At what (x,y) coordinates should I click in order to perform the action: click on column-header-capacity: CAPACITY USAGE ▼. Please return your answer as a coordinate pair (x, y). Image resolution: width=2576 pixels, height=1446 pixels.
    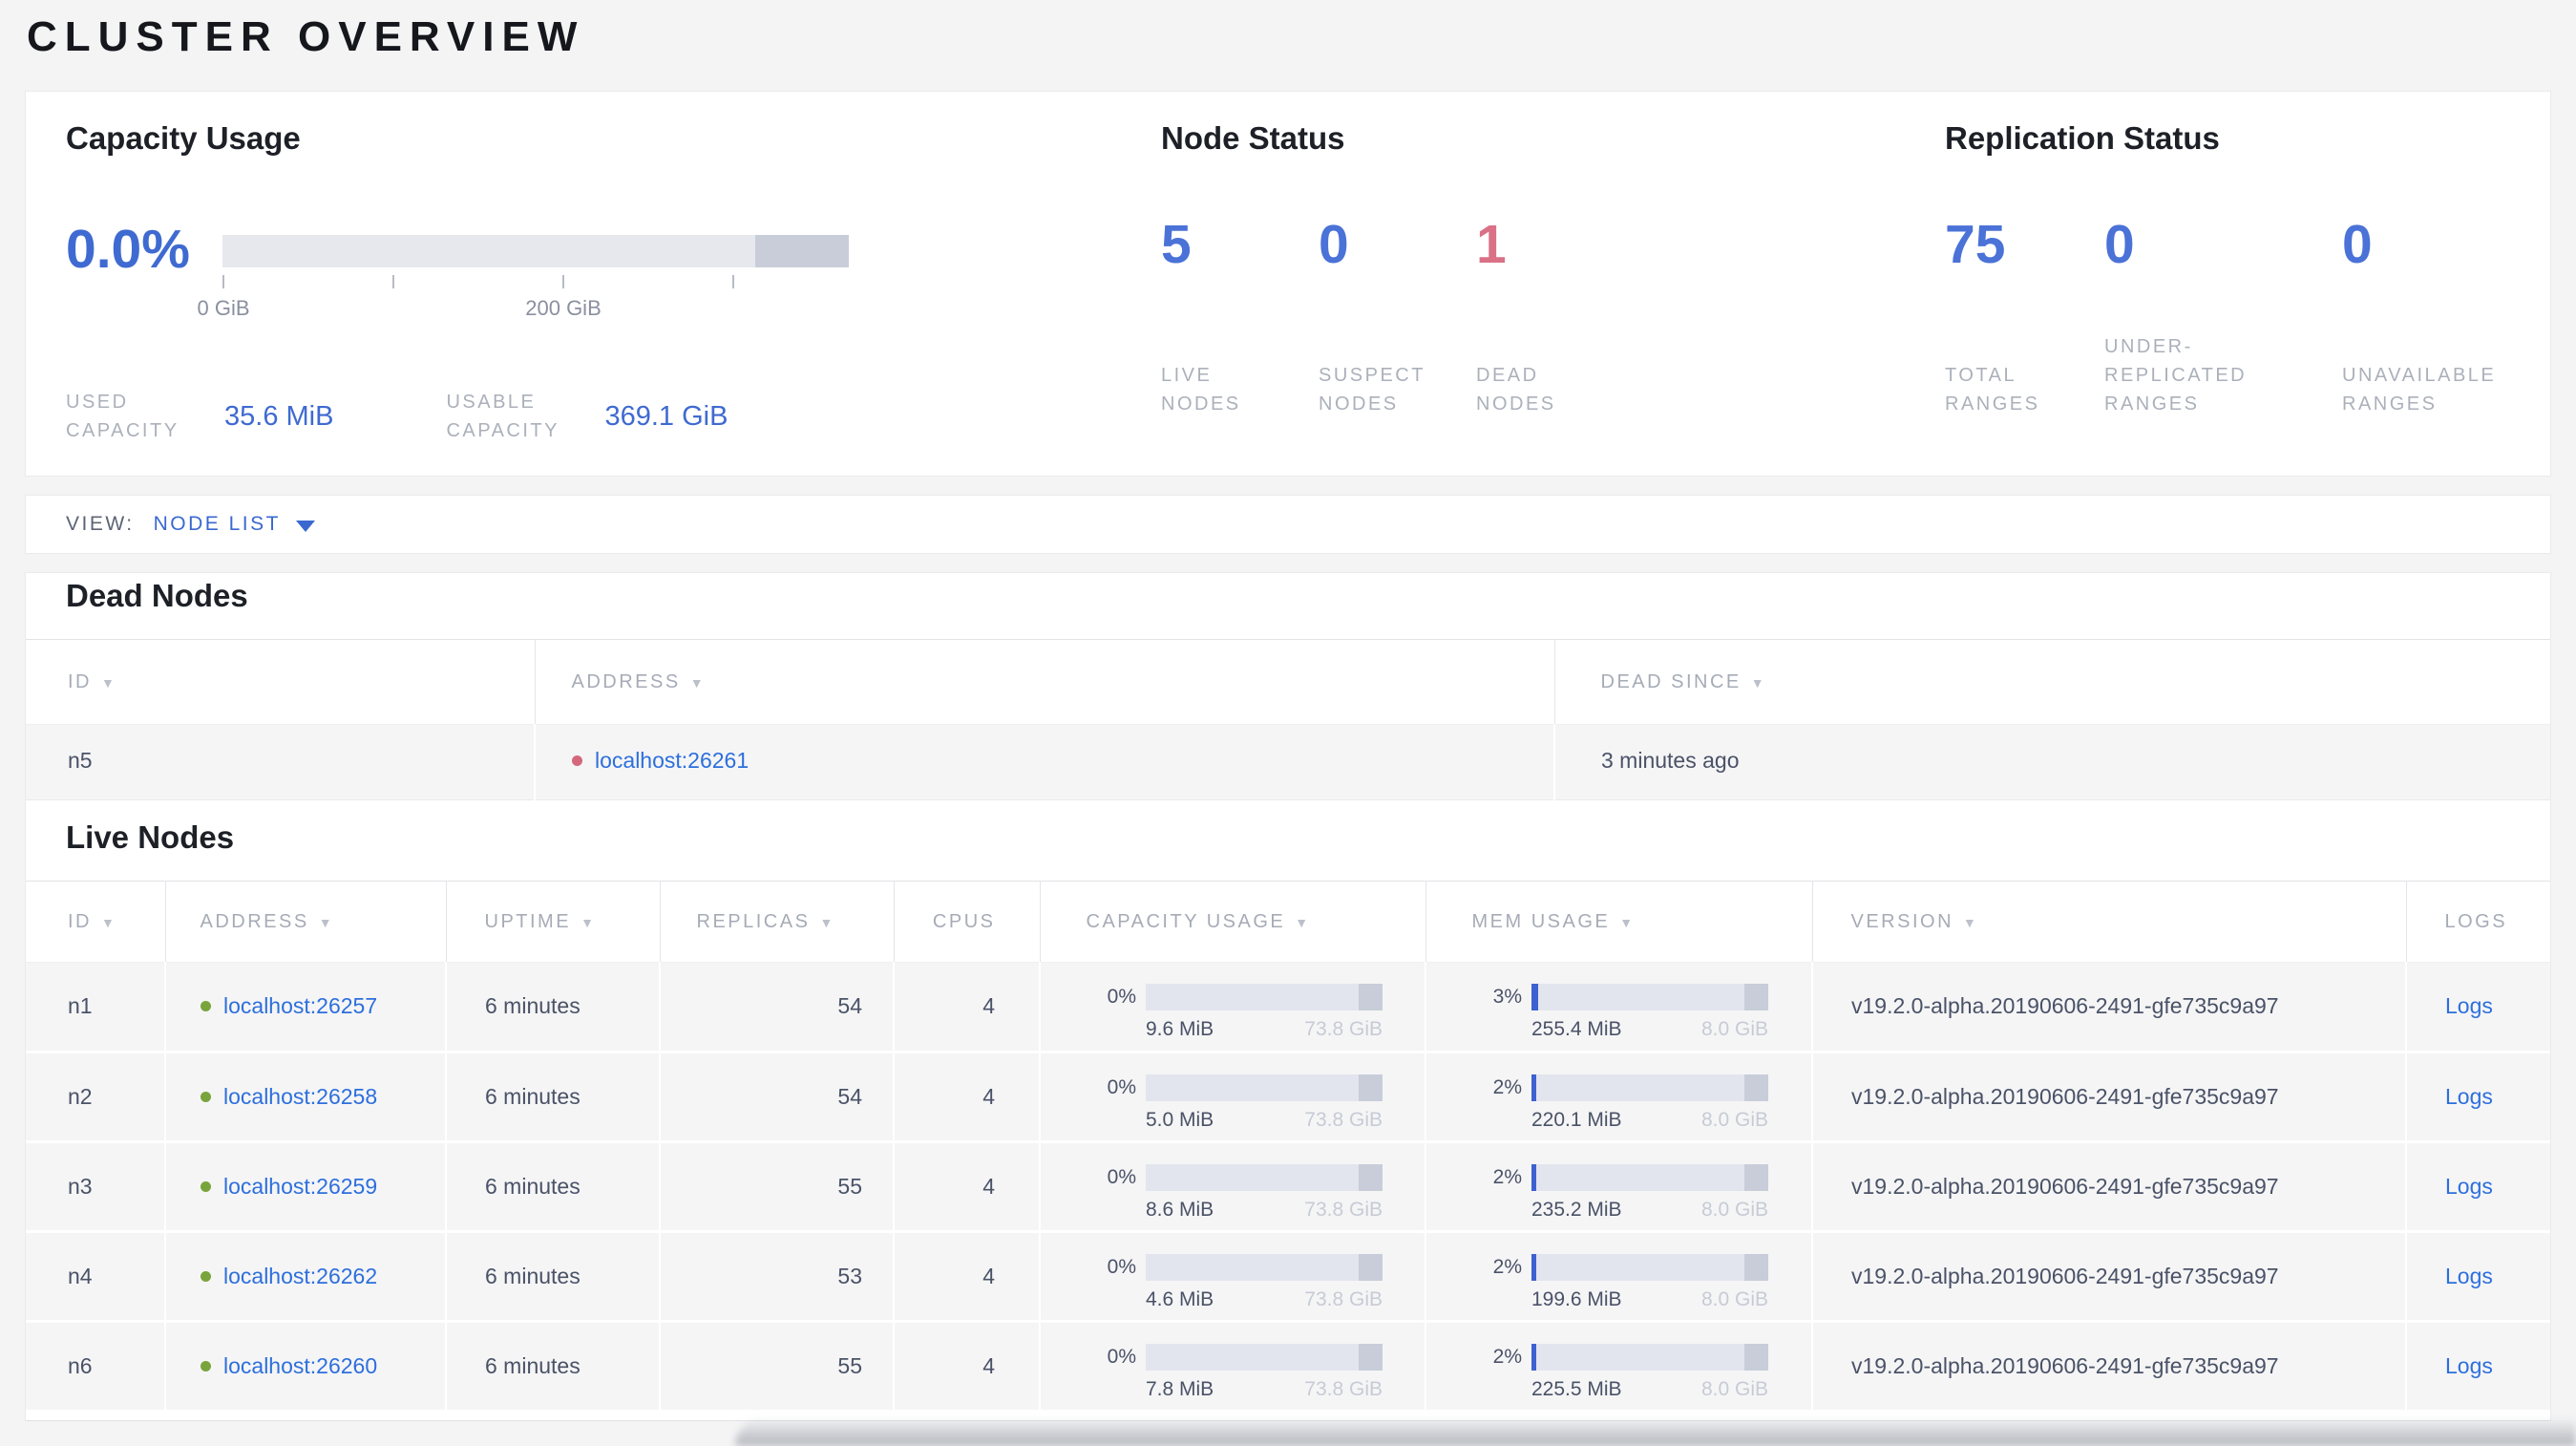
    Looking at the image, I should click on (1233, 922).